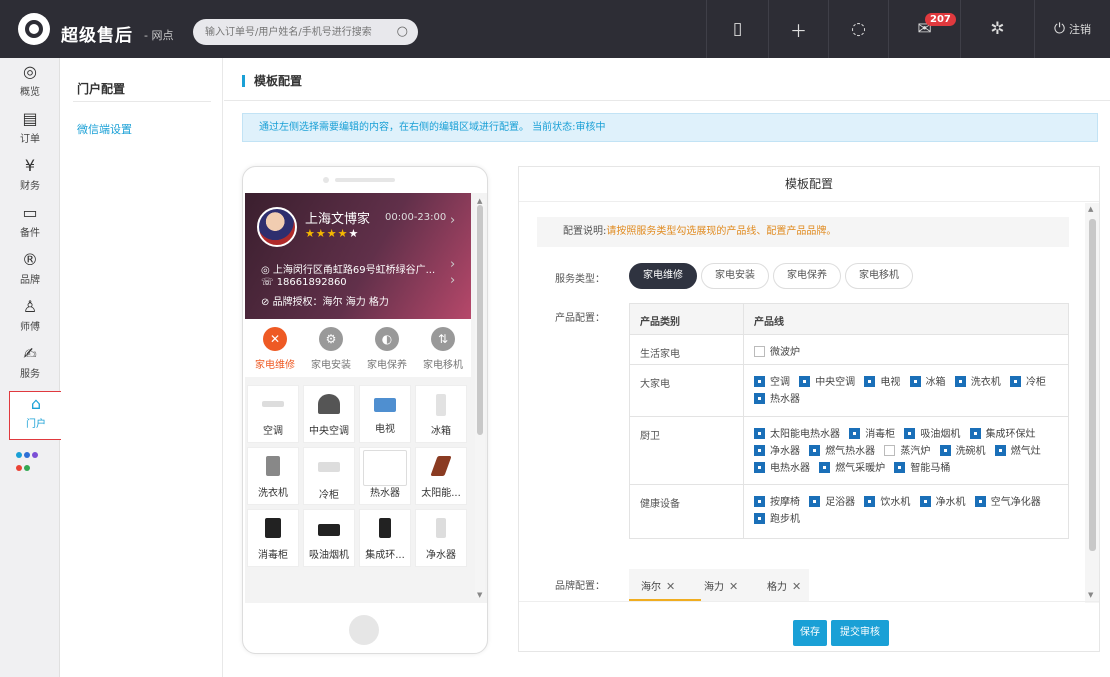 Image resolution: width=1110 pixels, height=677 pixels. What do you see at coordinates (932, 434) in the screenshot?
I see `product-line-checkbox: 吸油烟机` at bounding box center [932, 434].